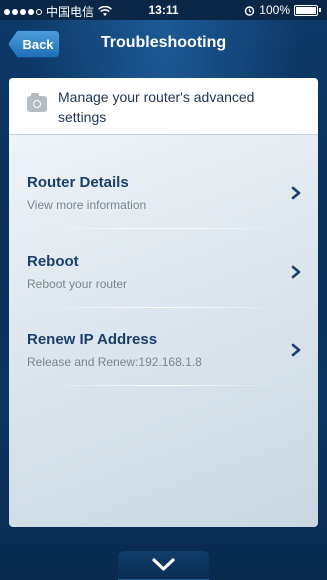 This screenshot has width=327, height=580. Describe the element at coordinates (92, 339) in the screenshot. I see `item-title: Renew IP Address` at that location.